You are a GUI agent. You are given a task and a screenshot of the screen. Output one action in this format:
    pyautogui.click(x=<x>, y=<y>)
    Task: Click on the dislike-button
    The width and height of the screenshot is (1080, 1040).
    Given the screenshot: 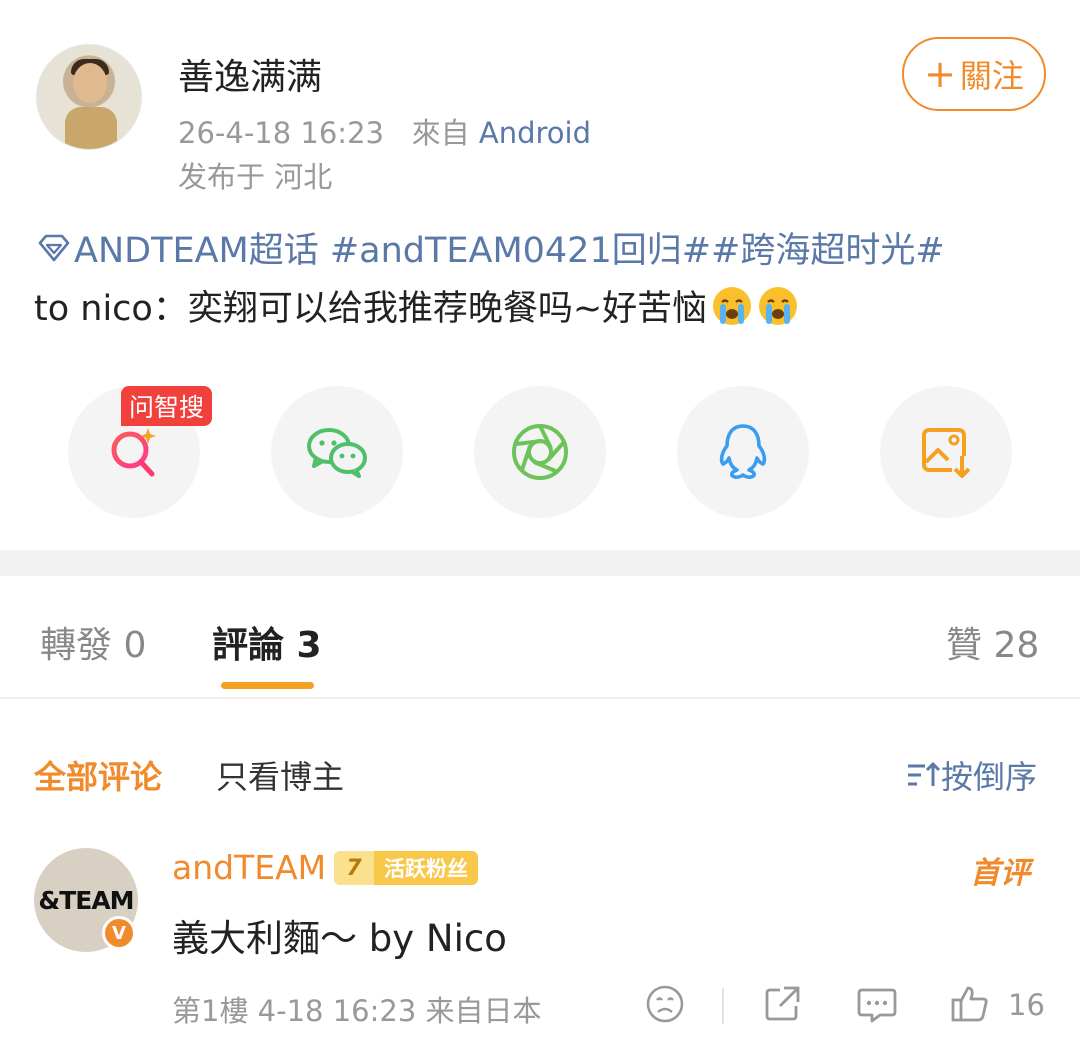 What is the action you would take?
    pyautogui.click(x=665, y=1004)
    